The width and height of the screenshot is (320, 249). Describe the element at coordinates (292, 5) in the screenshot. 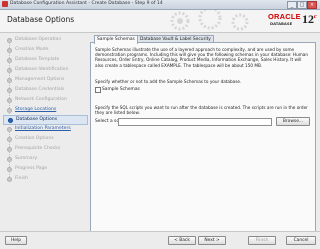

I see `minimize-button: _` at that location.